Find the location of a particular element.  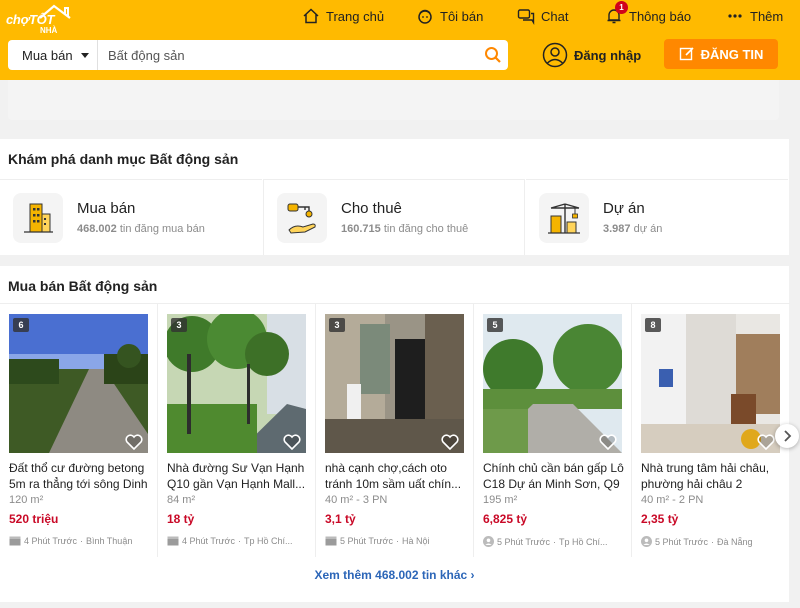

nav-more: Thêm is located at coordinates (754, 16).